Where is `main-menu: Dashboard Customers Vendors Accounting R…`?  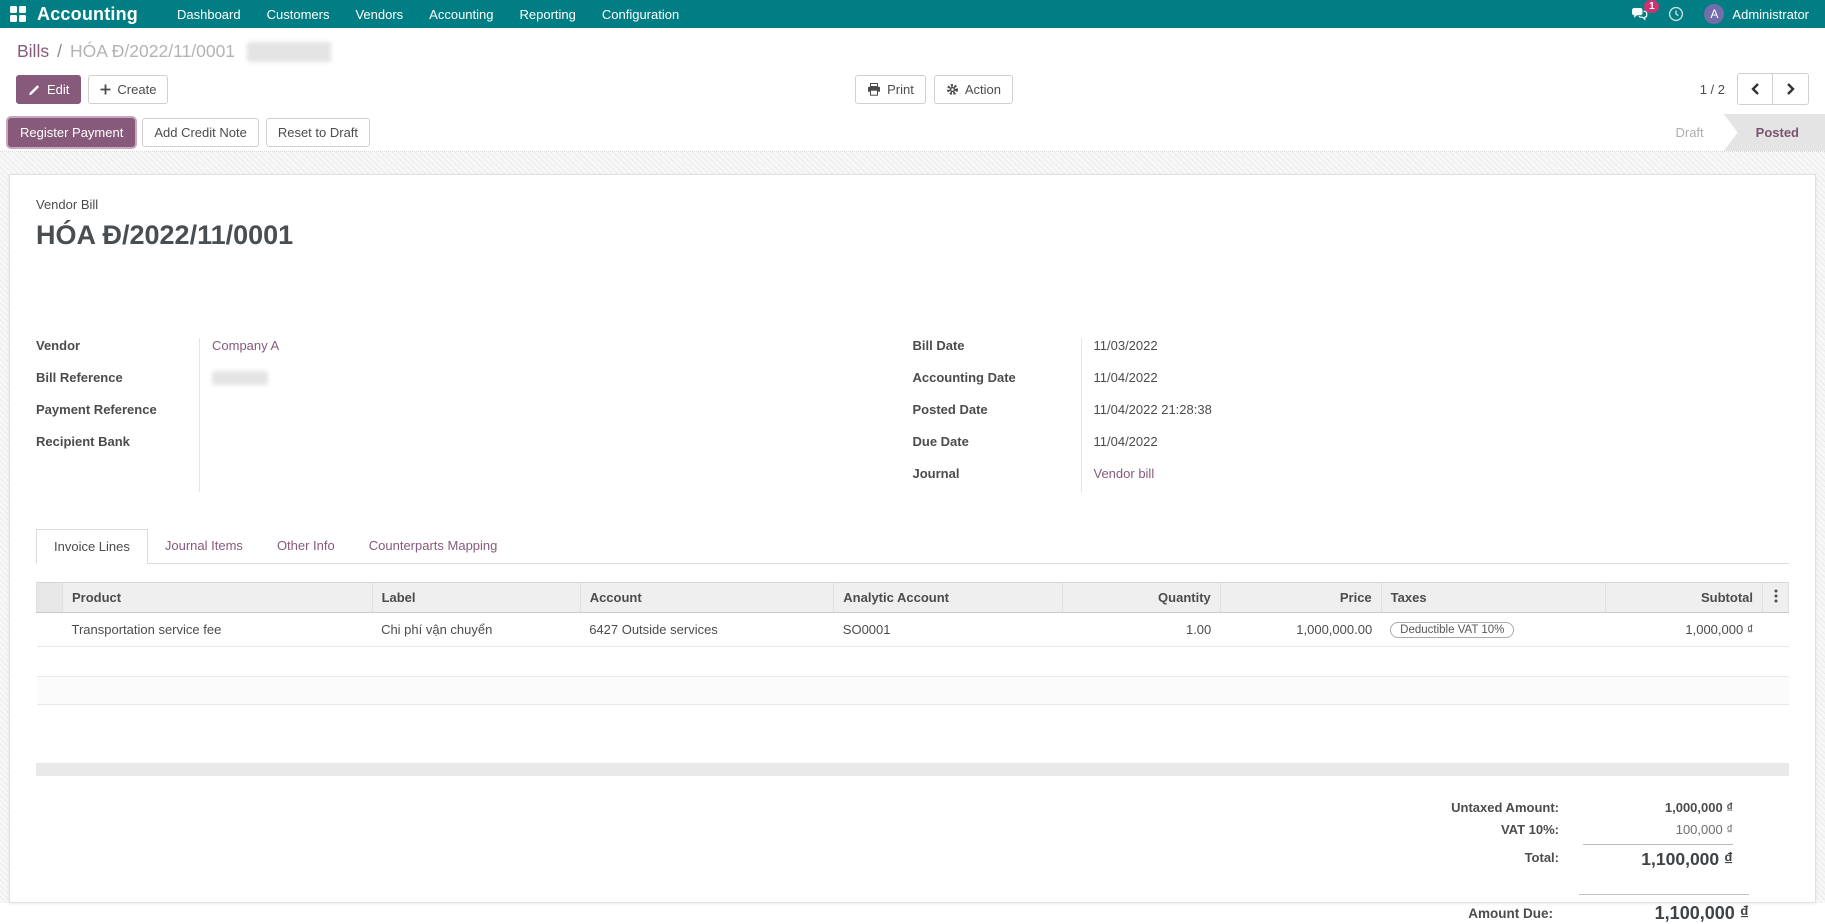 main-menu: Dashboard Customers Vendors Accounting R… is located at coordinates (428, 14).